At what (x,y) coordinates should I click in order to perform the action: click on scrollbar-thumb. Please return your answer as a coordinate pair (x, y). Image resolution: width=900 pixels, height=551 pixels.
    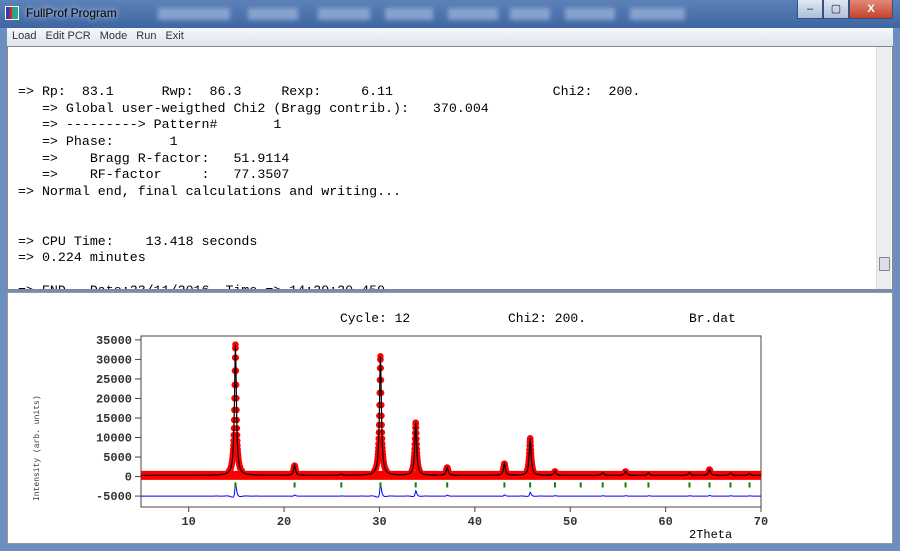
    Looking at the image, I should click on (884, 264).